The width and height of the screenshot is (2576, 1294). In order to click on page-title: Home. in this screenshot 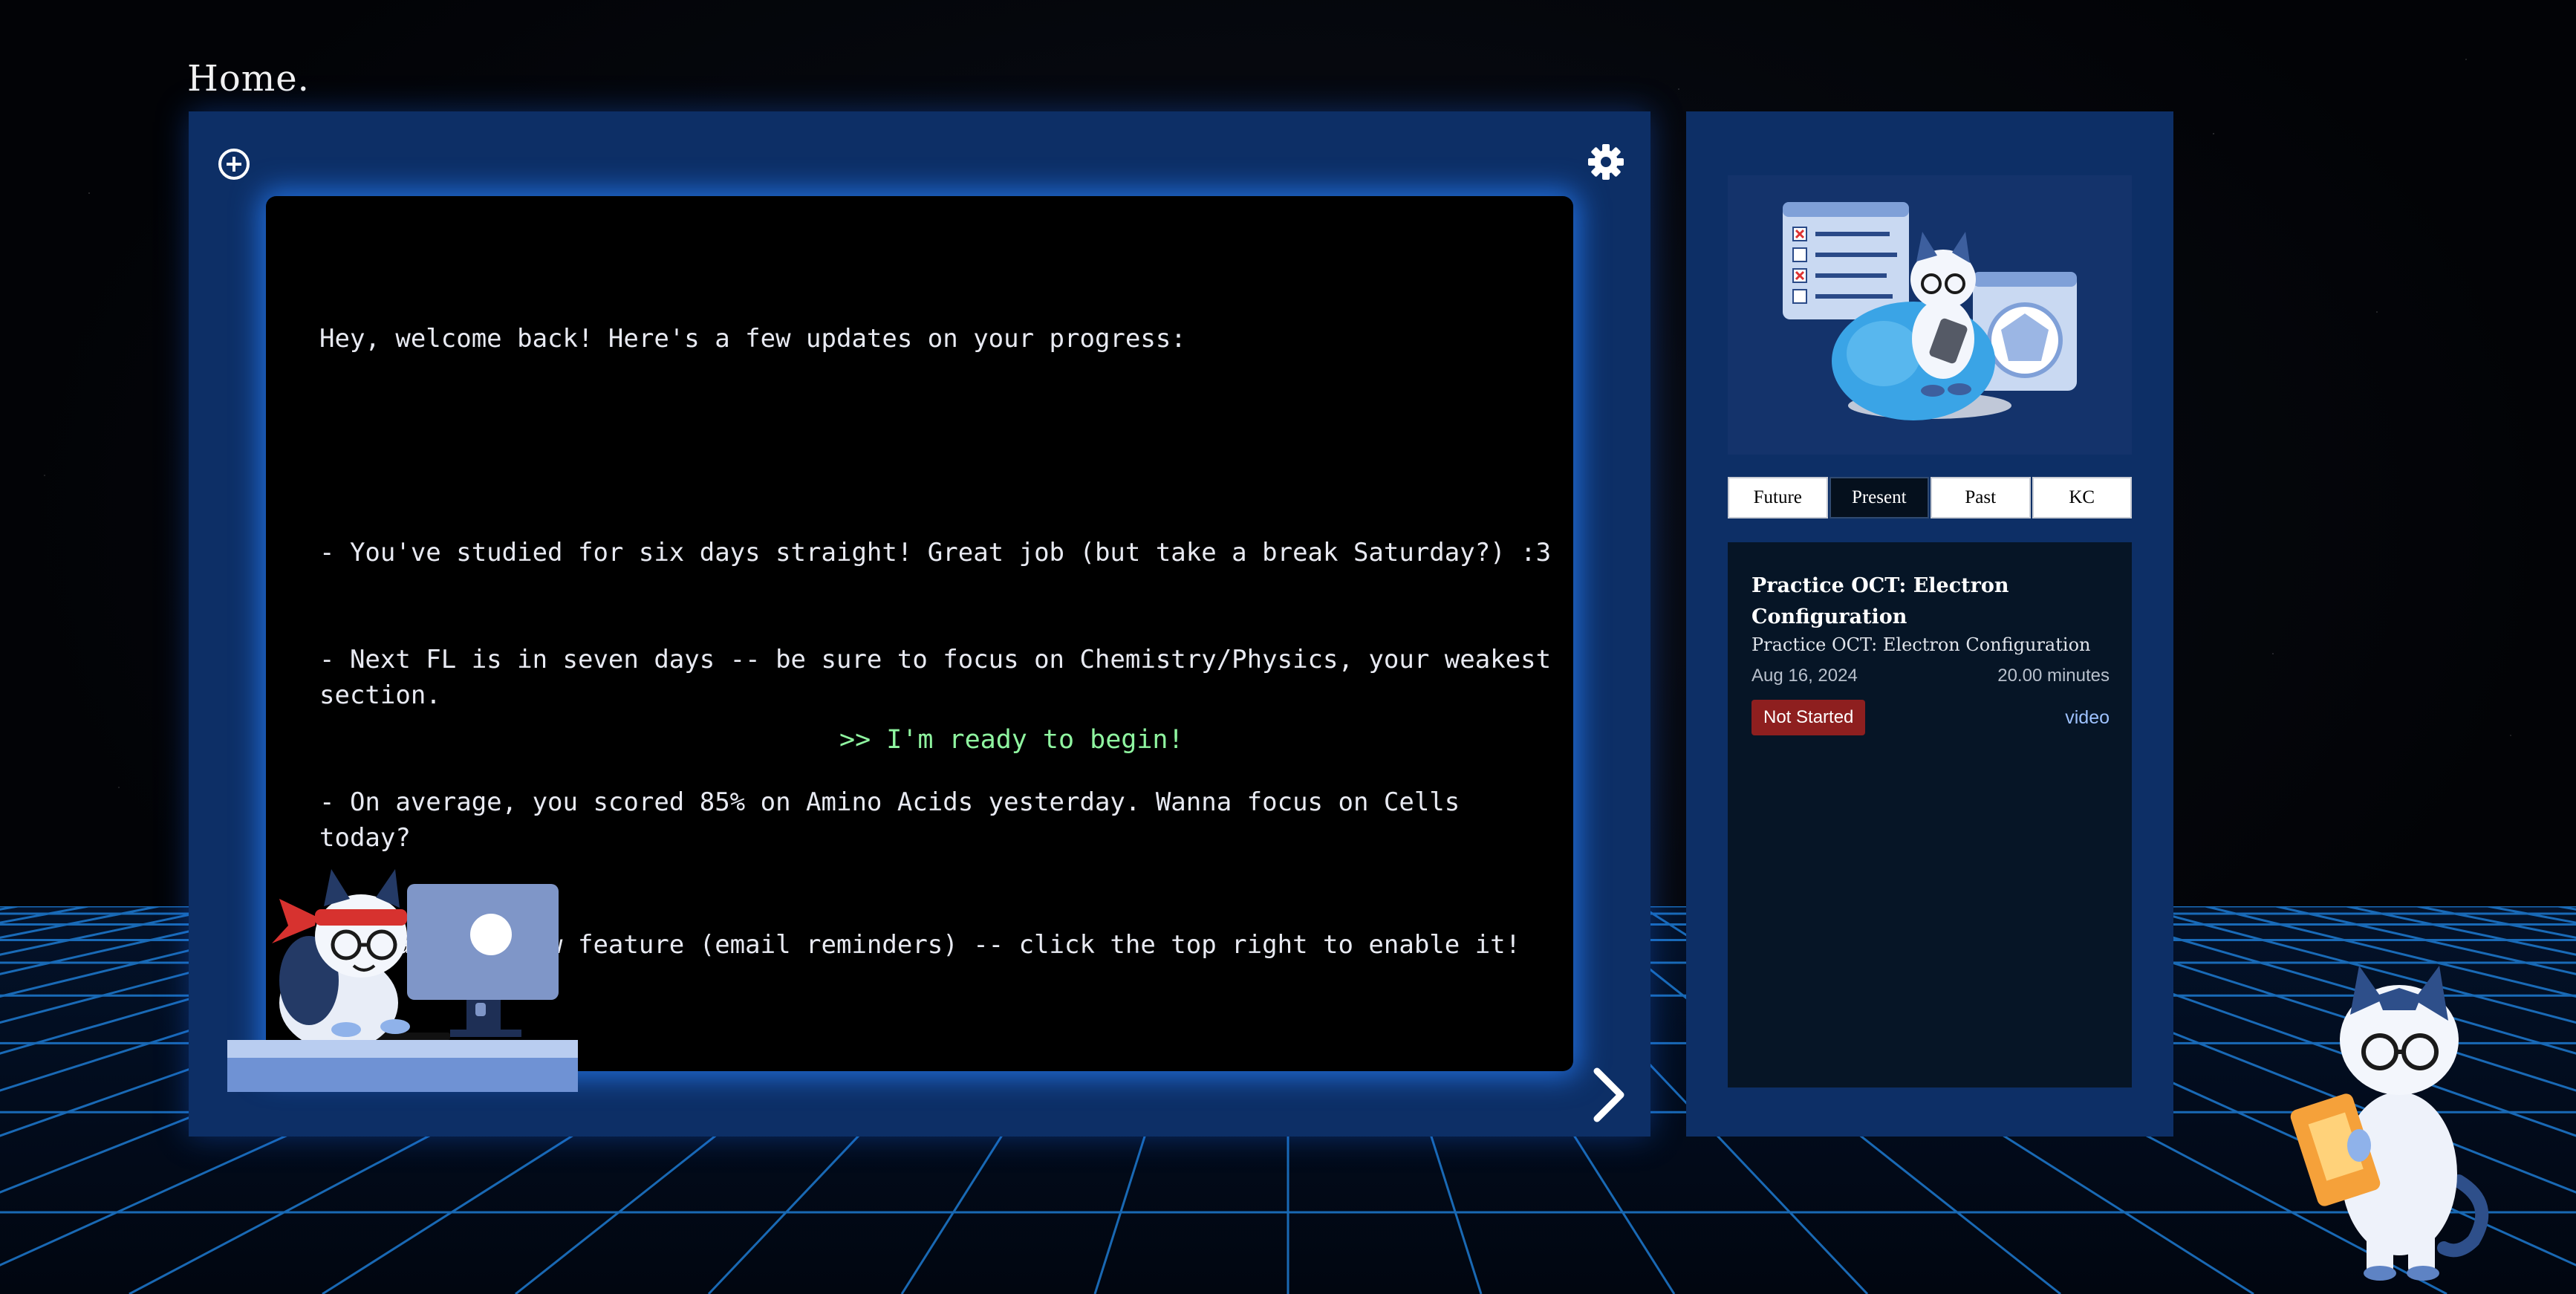, I will do `click(248, 79)`.